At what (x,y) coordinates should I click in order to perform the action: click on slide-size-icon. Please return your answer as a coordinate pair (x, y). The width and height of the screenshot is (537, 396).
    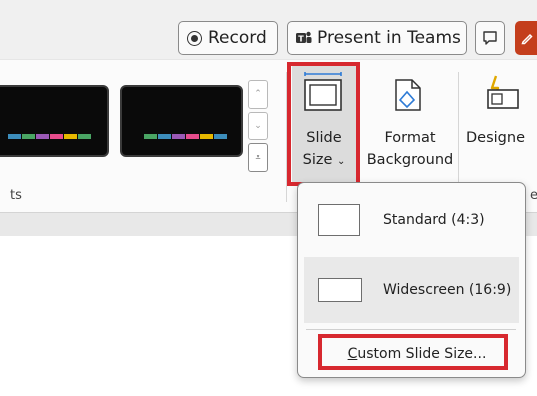
    Looking at the image, I should click on (323, 91).